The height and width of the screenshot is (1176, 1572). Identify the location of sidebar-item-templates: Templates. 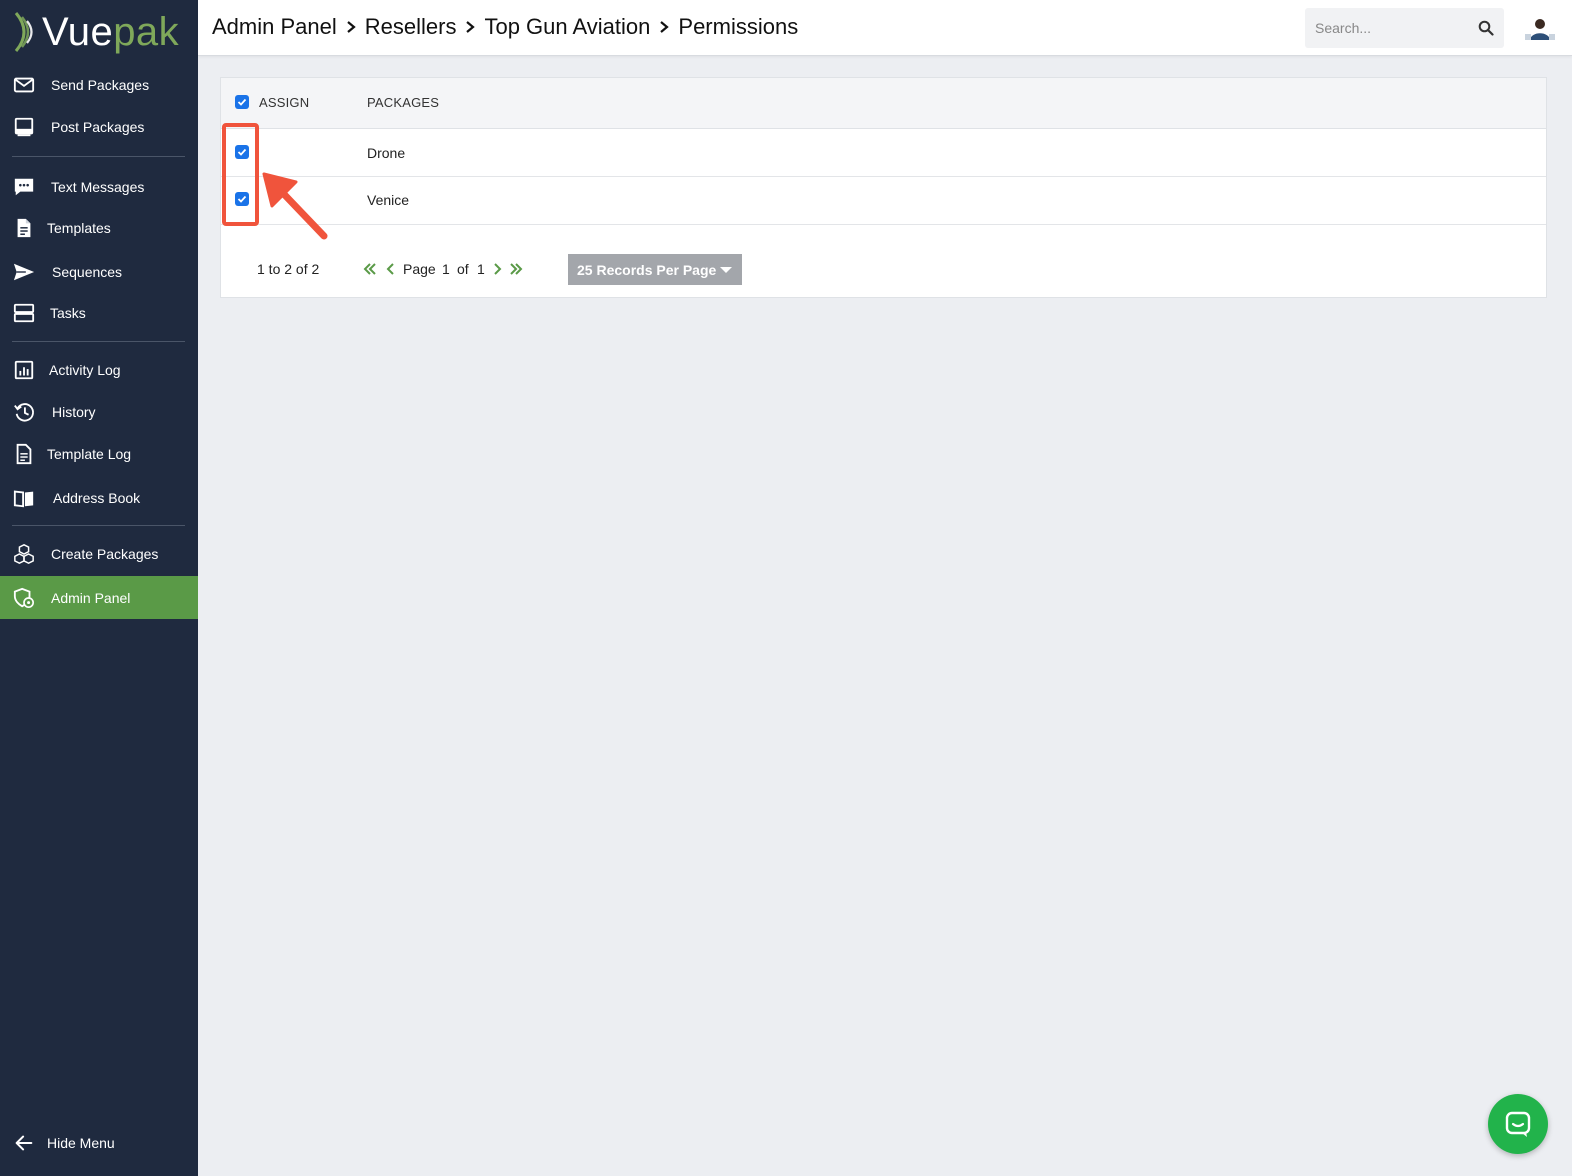
(99, 228).